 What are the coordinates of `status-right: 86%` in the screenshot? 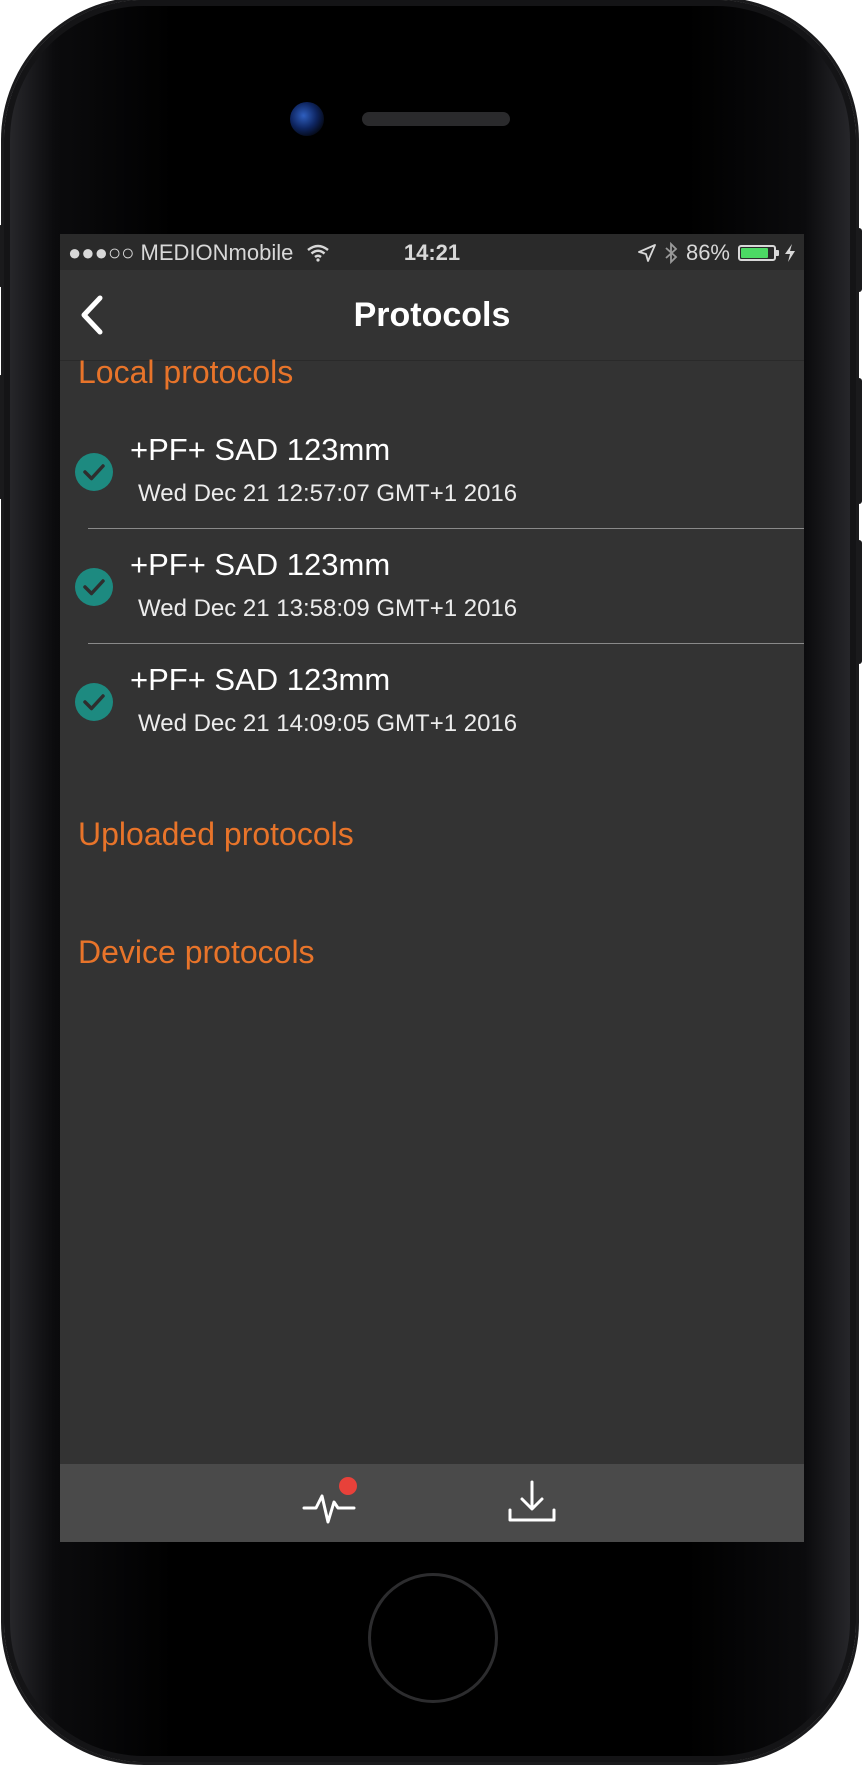 It's located at (717, 253).